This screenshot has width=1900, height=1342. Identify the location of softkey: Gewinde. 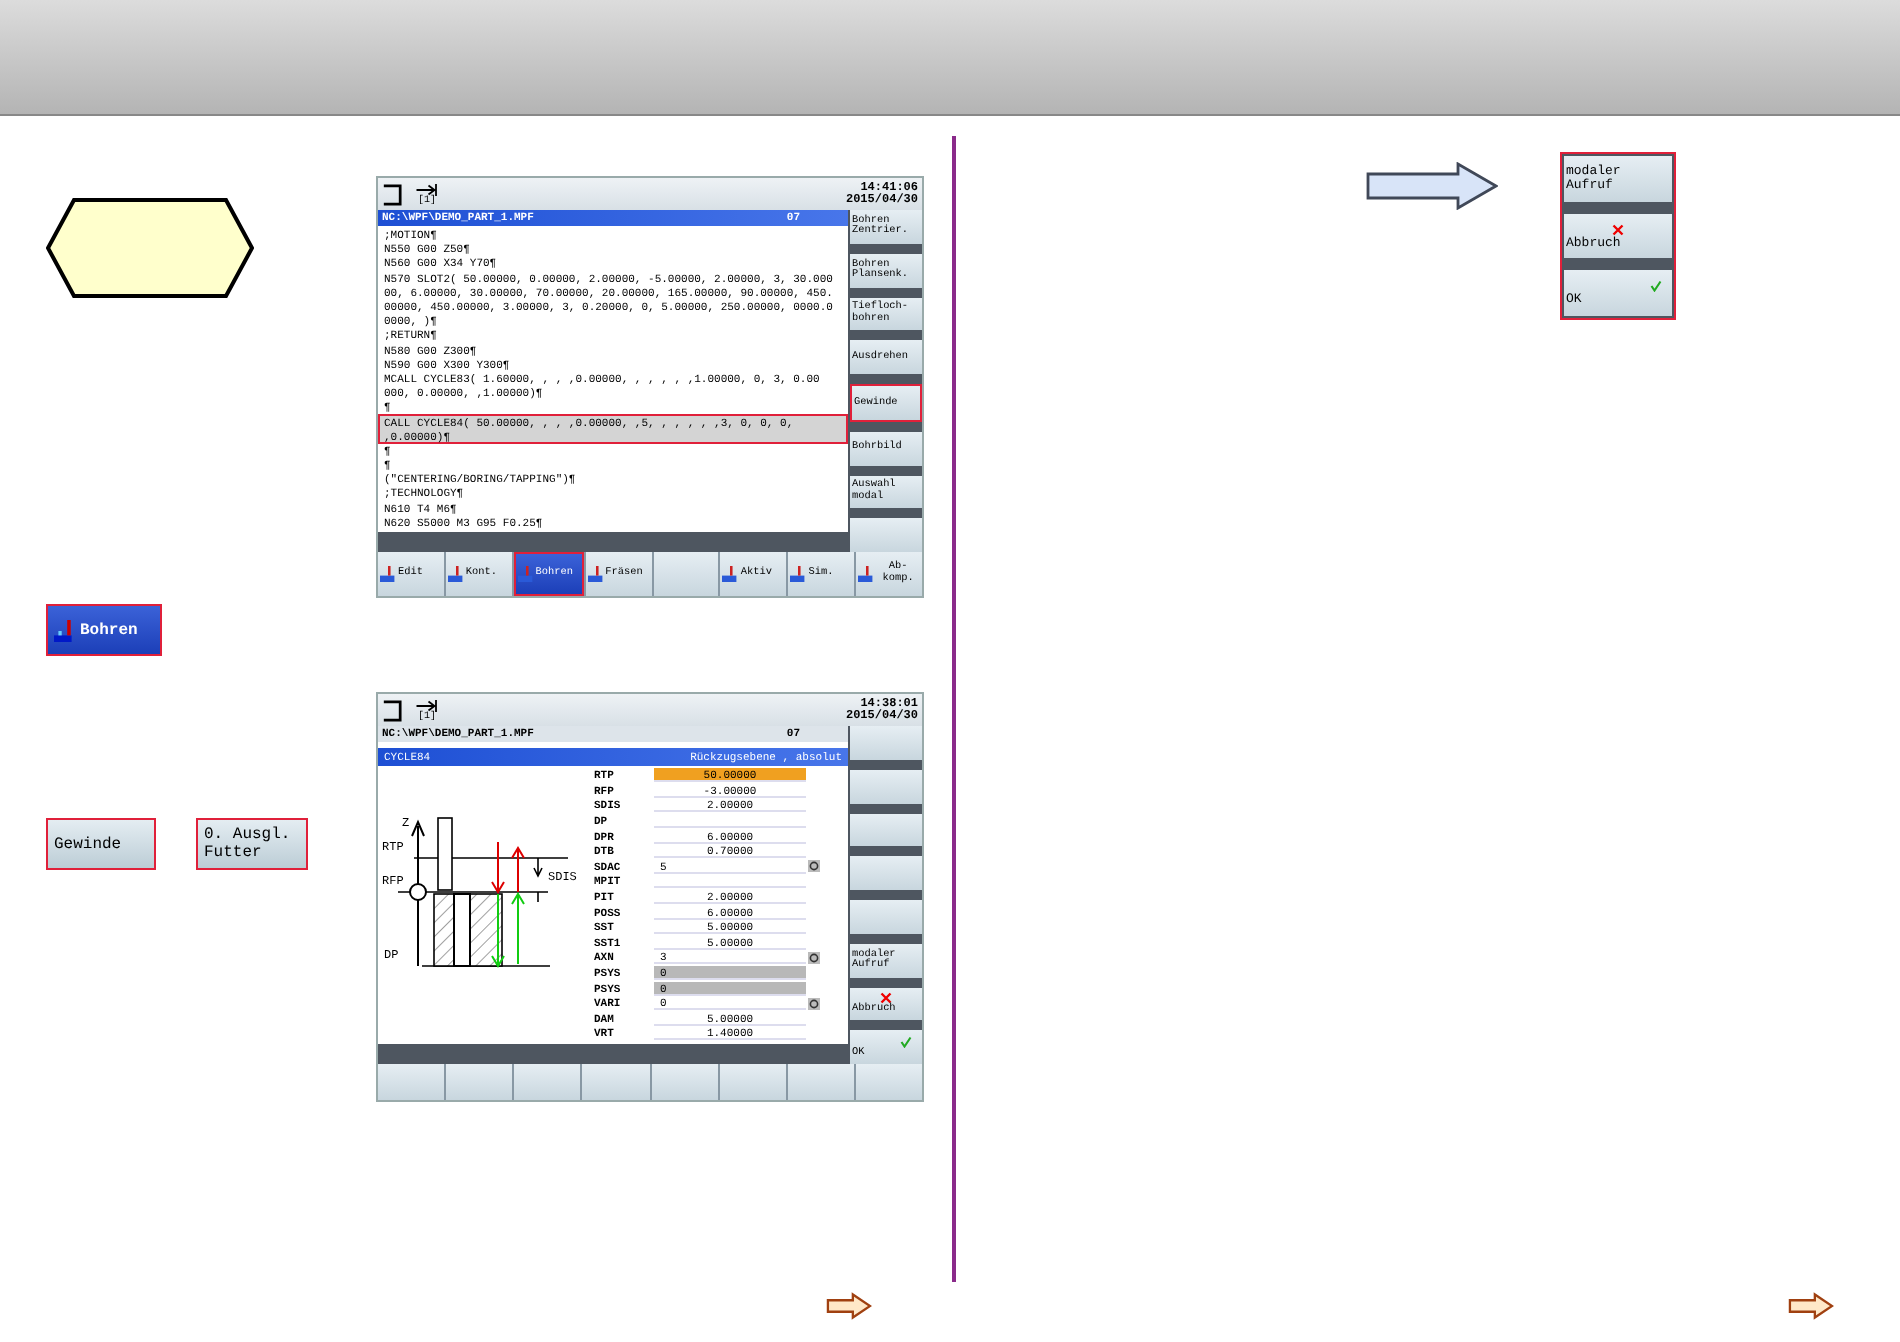
(101, 844).